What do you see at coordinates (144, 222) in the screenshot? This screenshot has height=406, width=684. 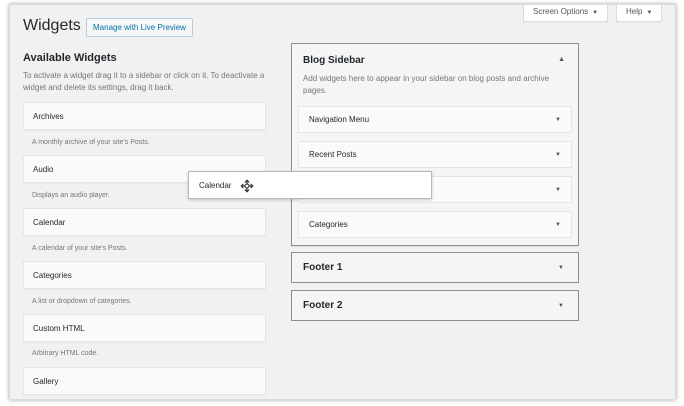 I see `widget-calendar: Calendar` at bounding box center [144, 222].